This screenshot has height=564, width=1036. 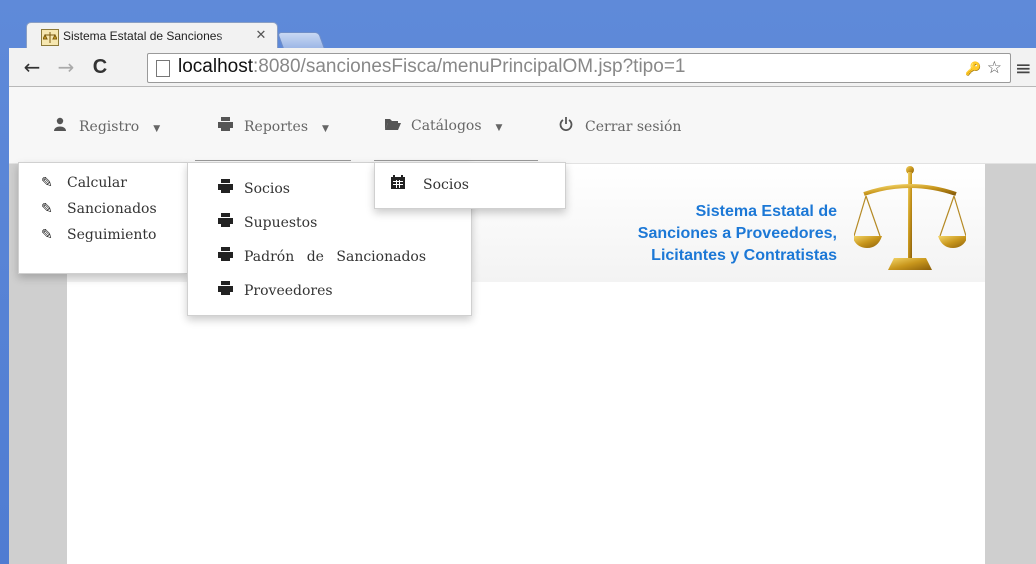 I want to click on tab-title: Sistema Estatal de Sanciones, so click(x=143, y=36).